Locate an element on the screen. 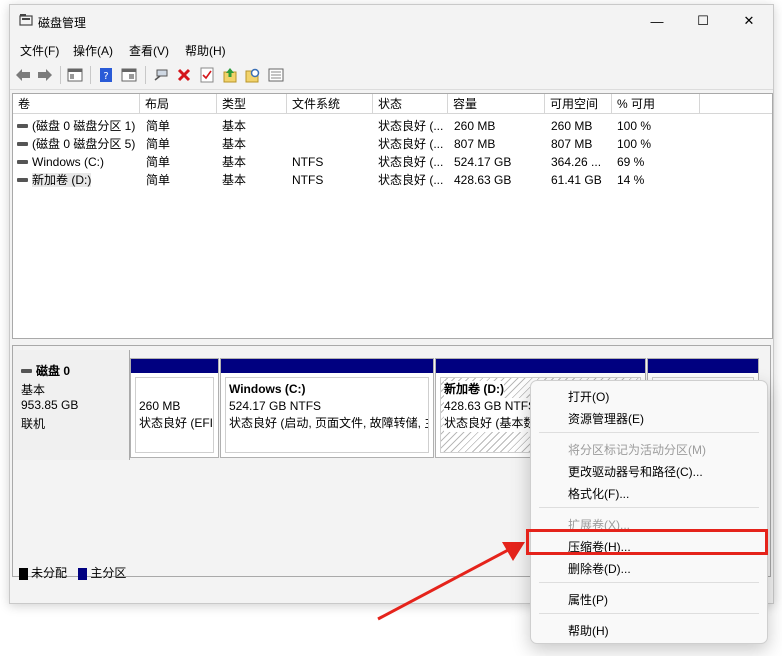 The width and height of the screenshot is (782, 656). find-button is located at coordinates (253, 75).